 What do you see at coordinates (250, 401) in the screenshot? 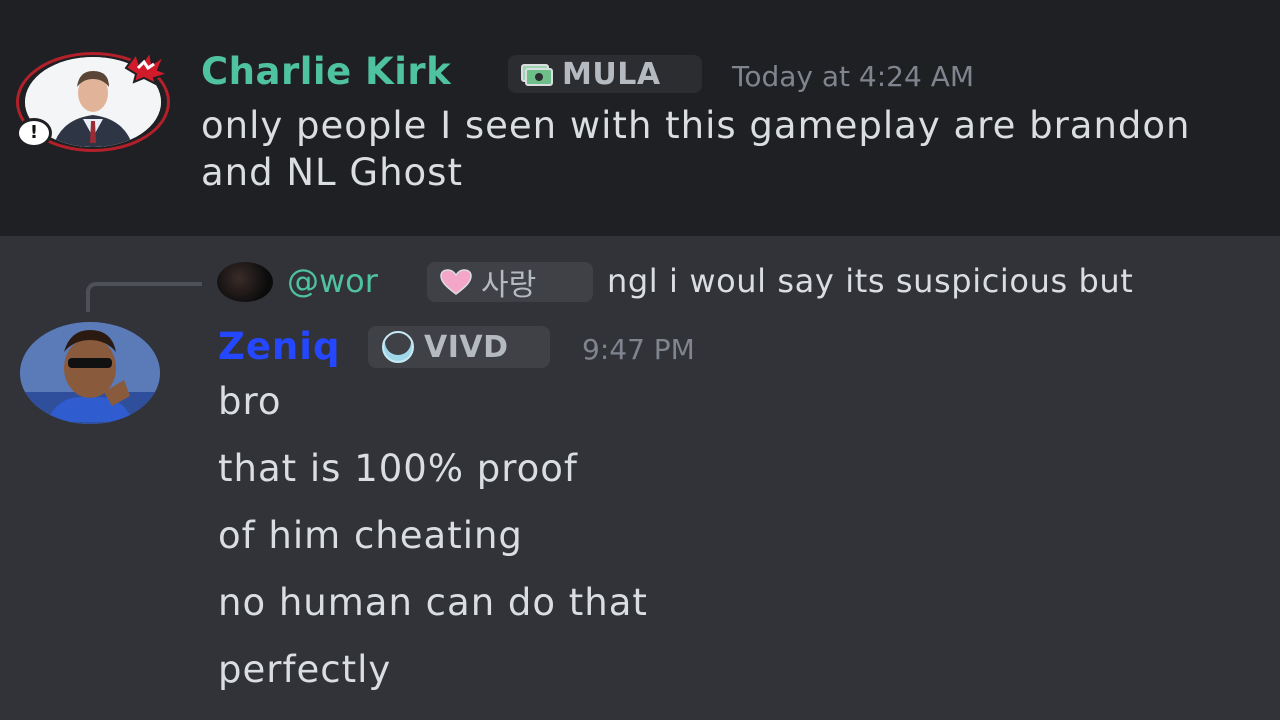
I see `message-line: bro` at bounding box center [250, 401].